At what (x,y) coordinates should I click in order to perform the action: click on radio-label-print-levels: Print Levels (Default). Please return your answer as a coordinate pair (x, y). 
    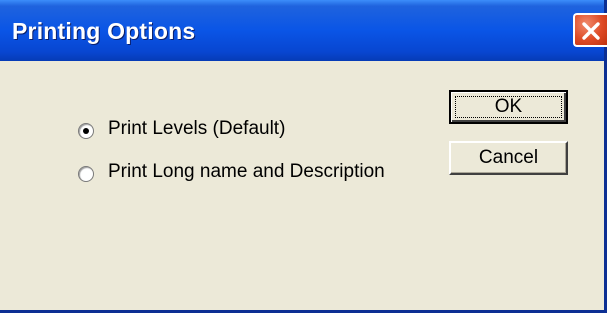
    Looking at the image, I should click on (197, 128).